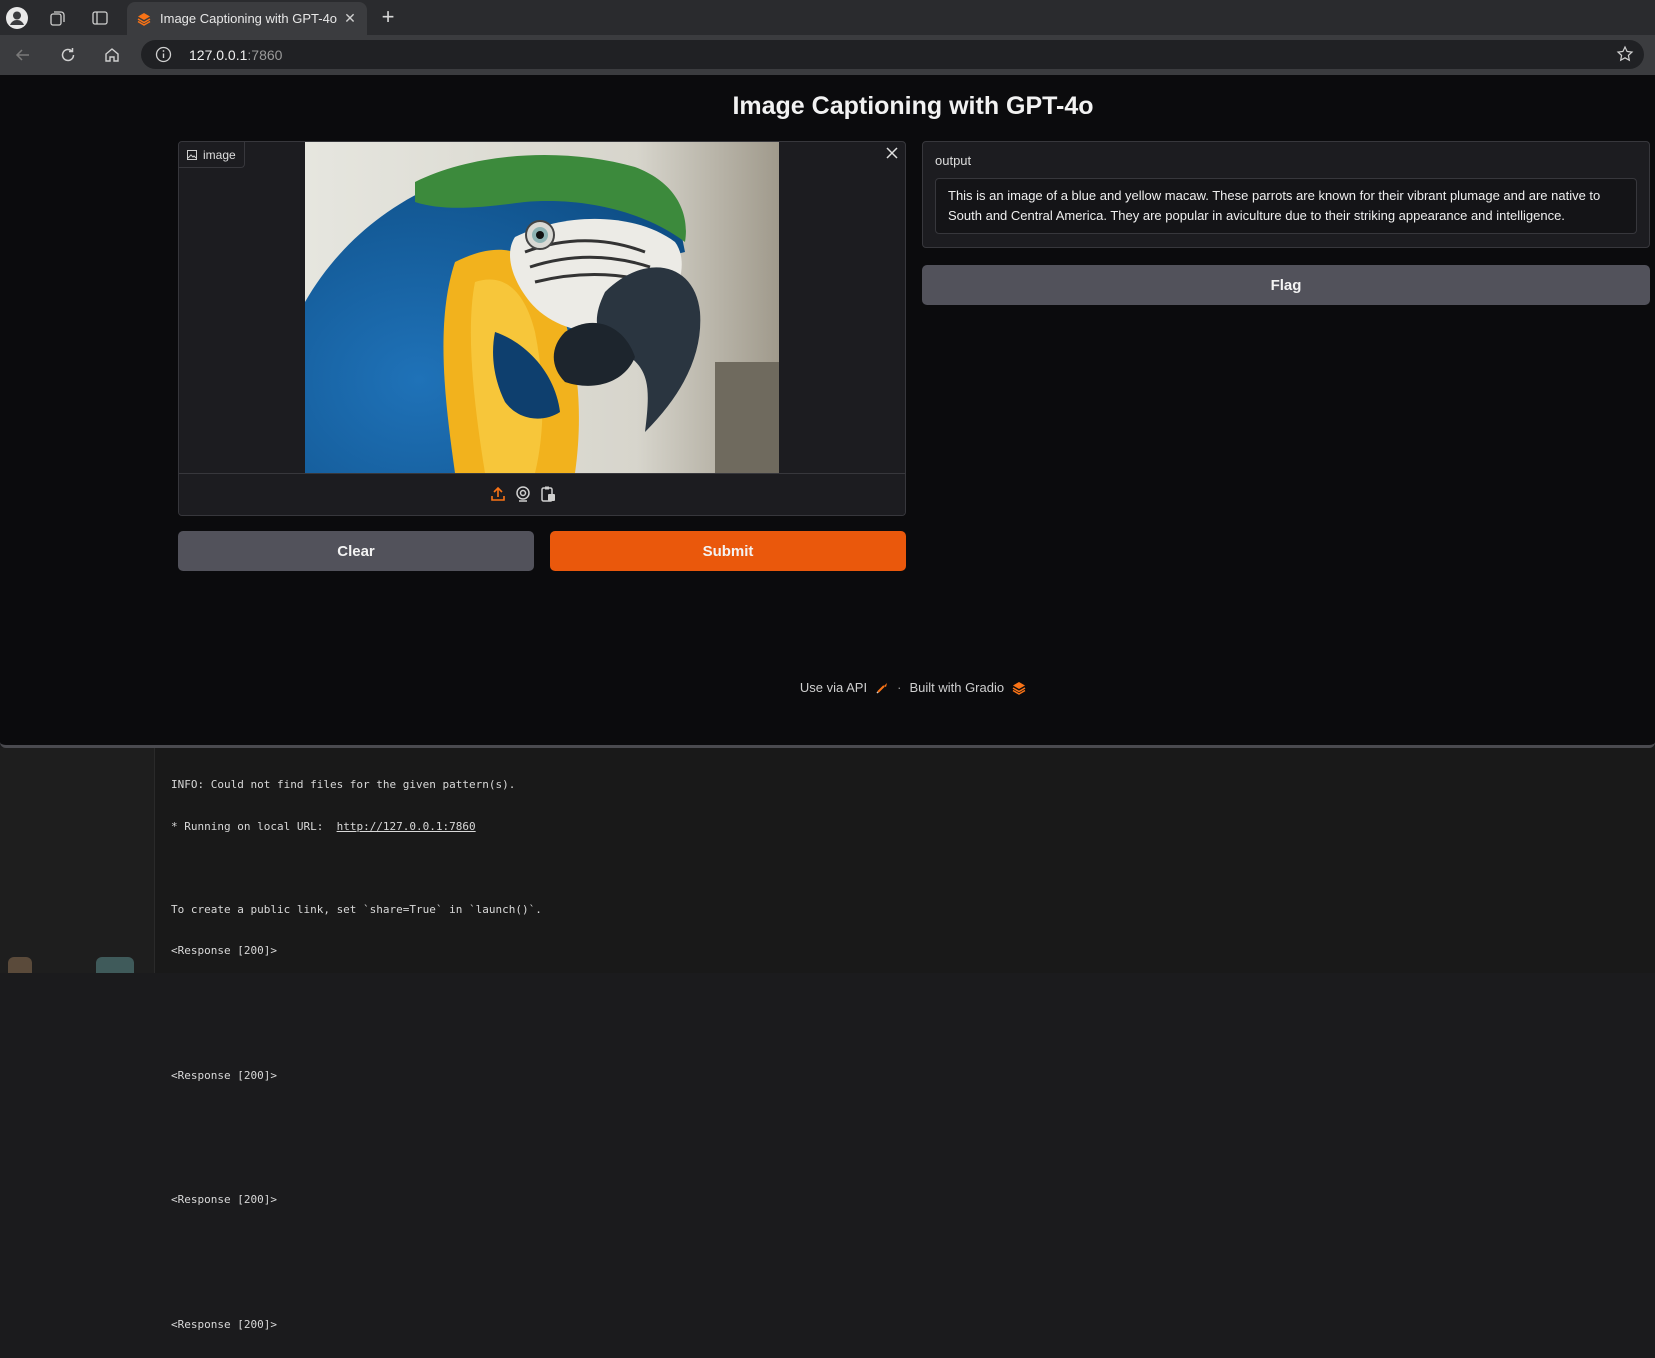 This screenshot has width=1655, height=1358. What do you see at coordinates (212, 155) in the screenshot?
I see `image-label: image` at bounding box center [212, 155].